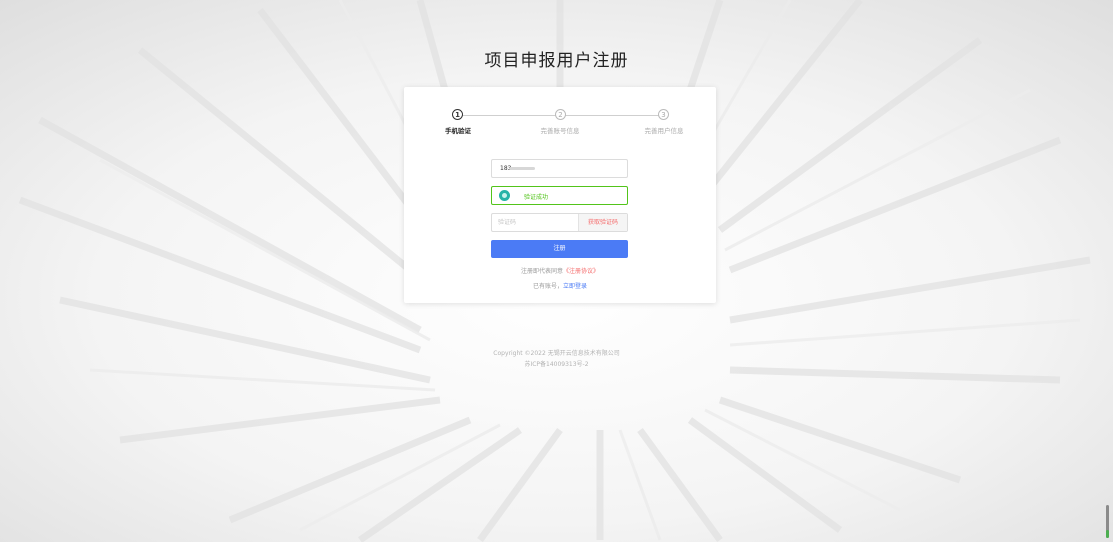  What do you see at coordinates (581, 271) in the screenshot?
I see `agreement-link: 《注册协议》` at bounding box center [581, 271].